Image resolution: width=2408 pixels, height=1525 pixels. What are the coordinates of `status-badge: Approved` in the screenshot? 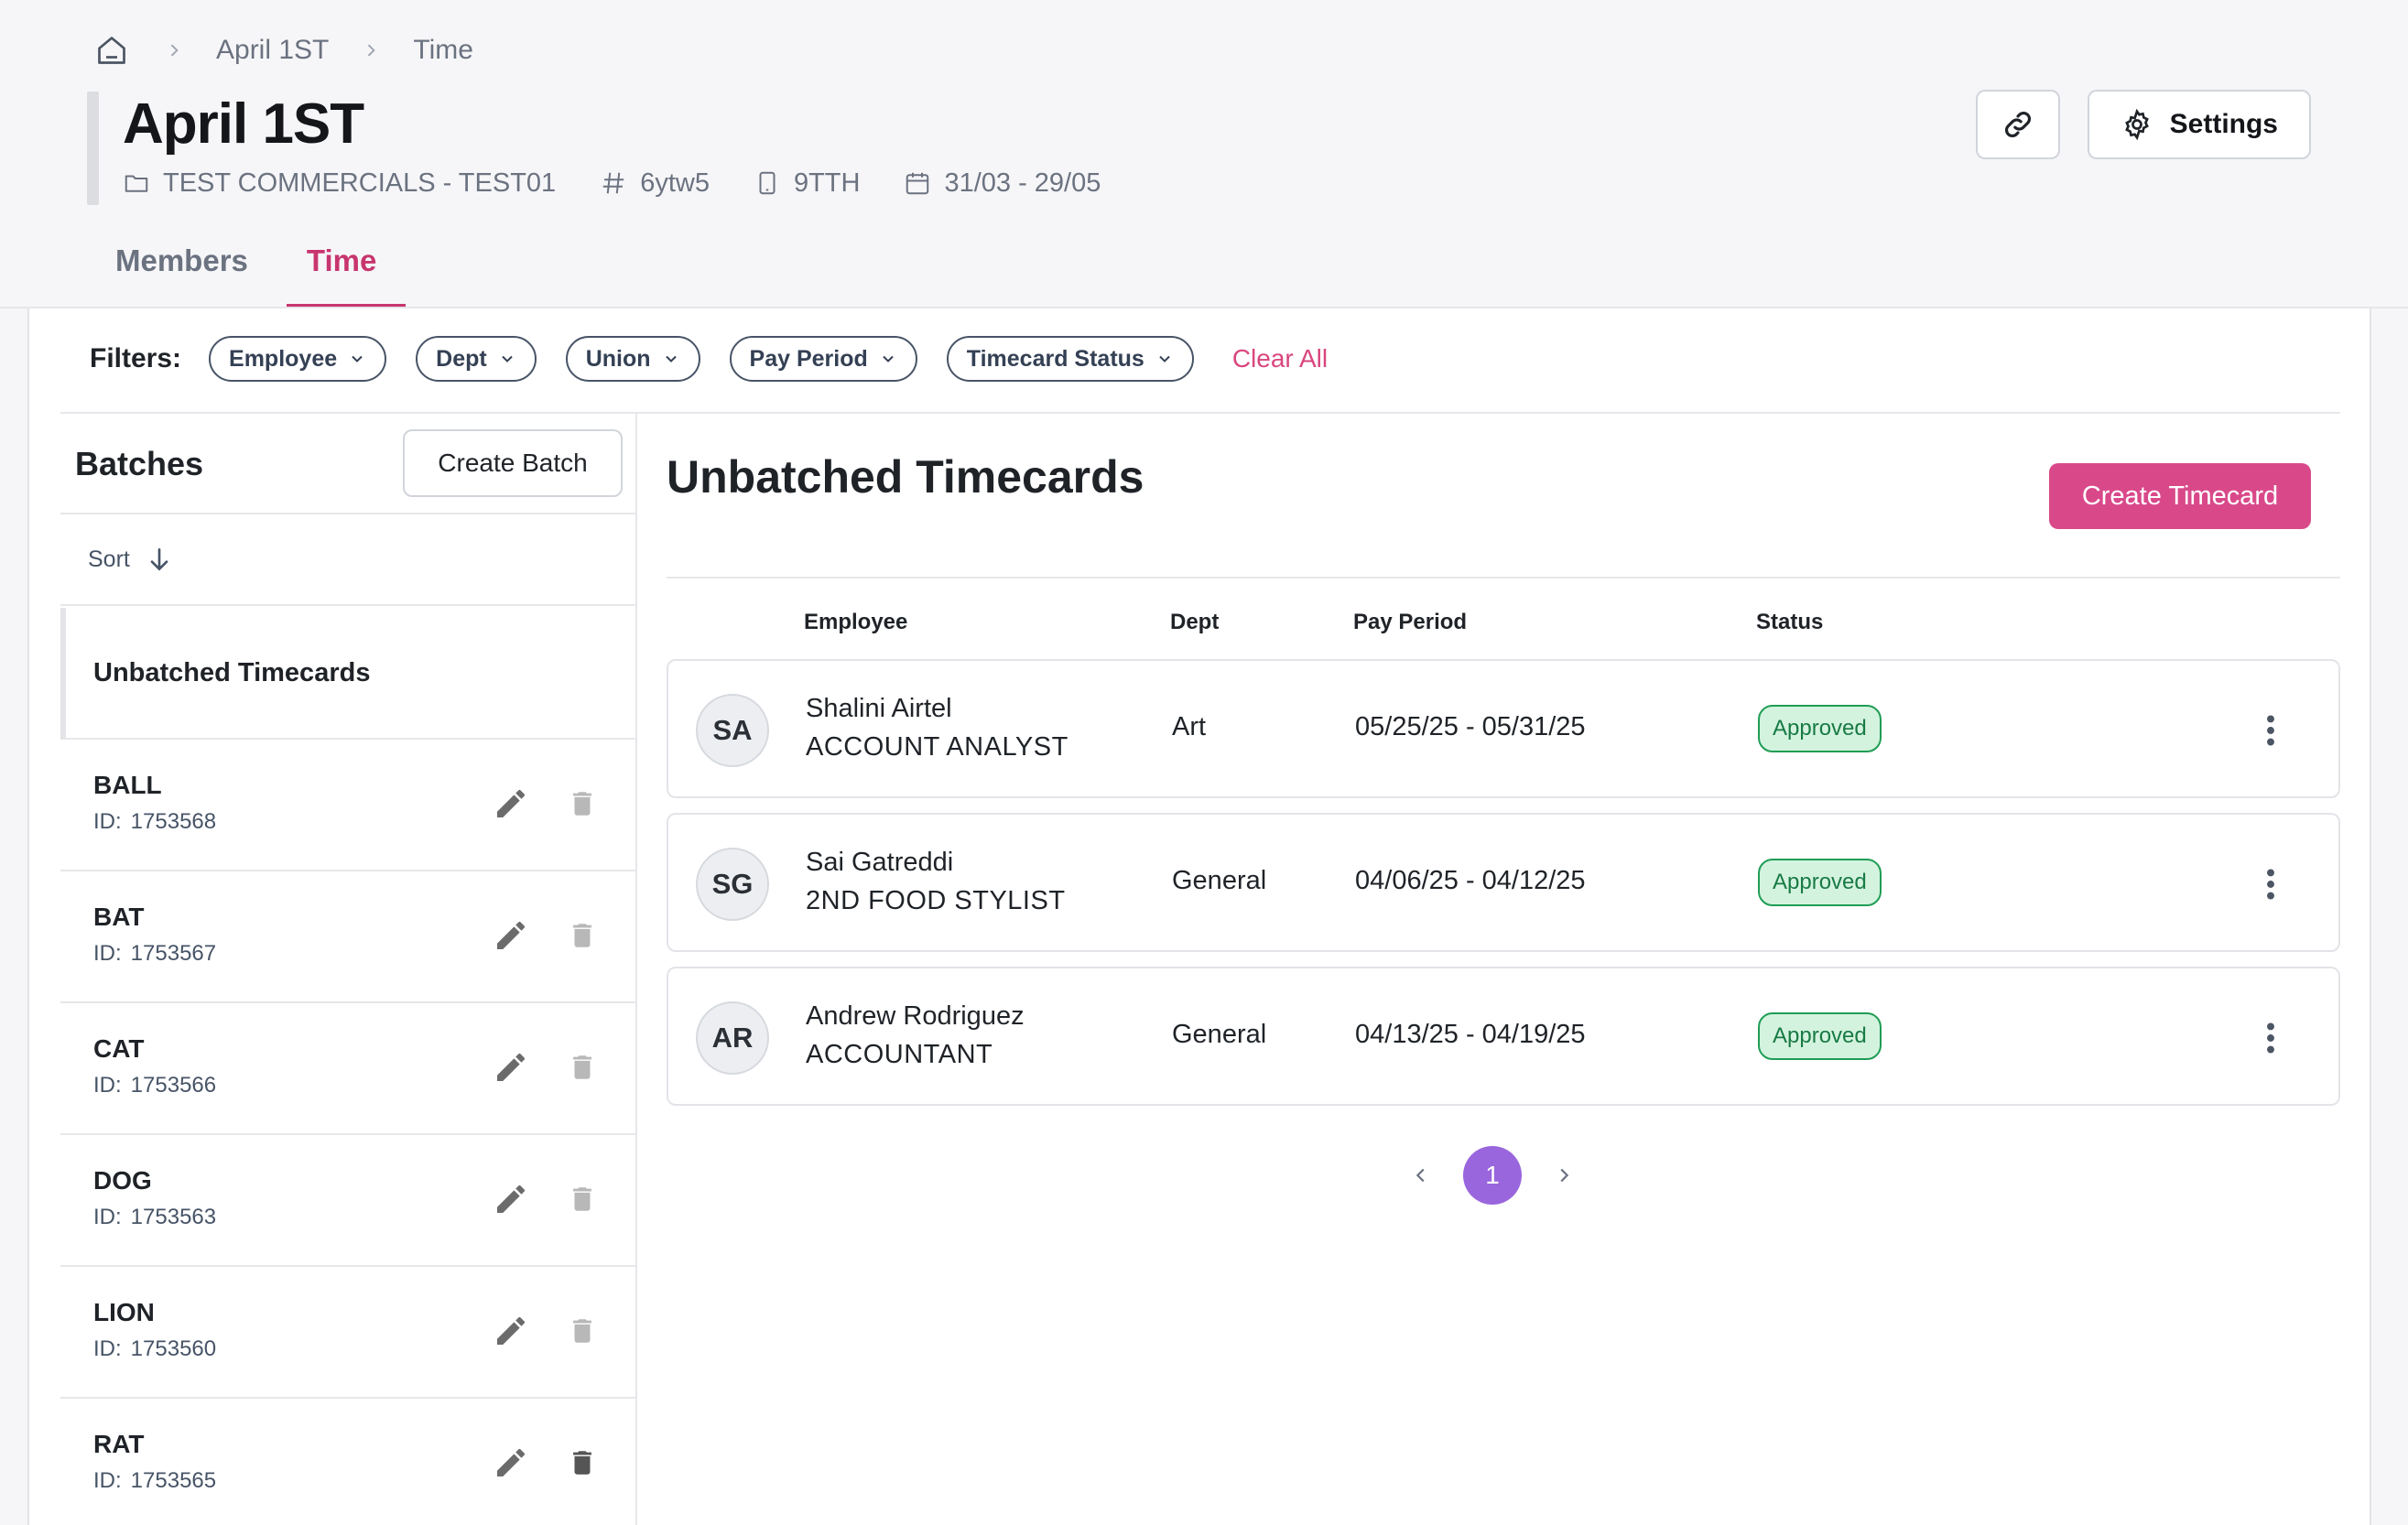 It's located at (1820, 1036).